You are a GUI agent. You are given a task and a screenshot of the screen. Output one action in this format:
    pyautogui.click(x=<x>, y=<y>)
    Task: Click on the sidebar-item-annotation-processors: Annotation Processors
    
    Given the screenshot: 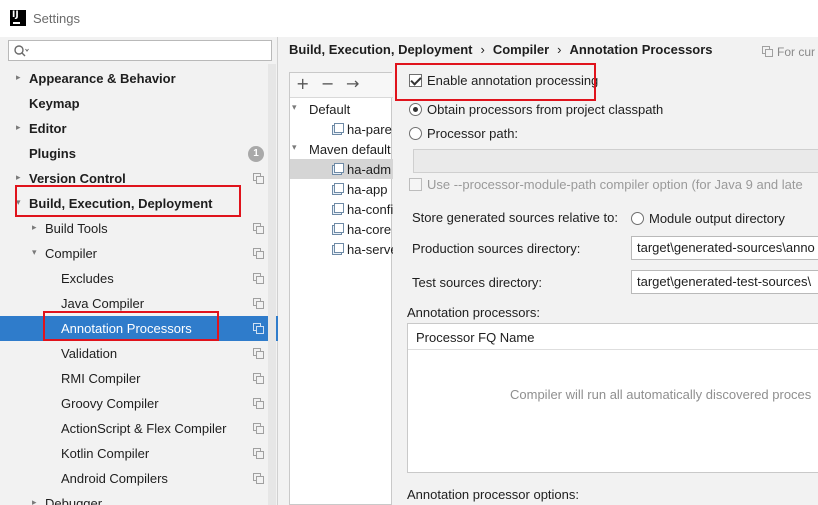 What is the action you would take?
    pyautogui.click(x=139, y=328)
    